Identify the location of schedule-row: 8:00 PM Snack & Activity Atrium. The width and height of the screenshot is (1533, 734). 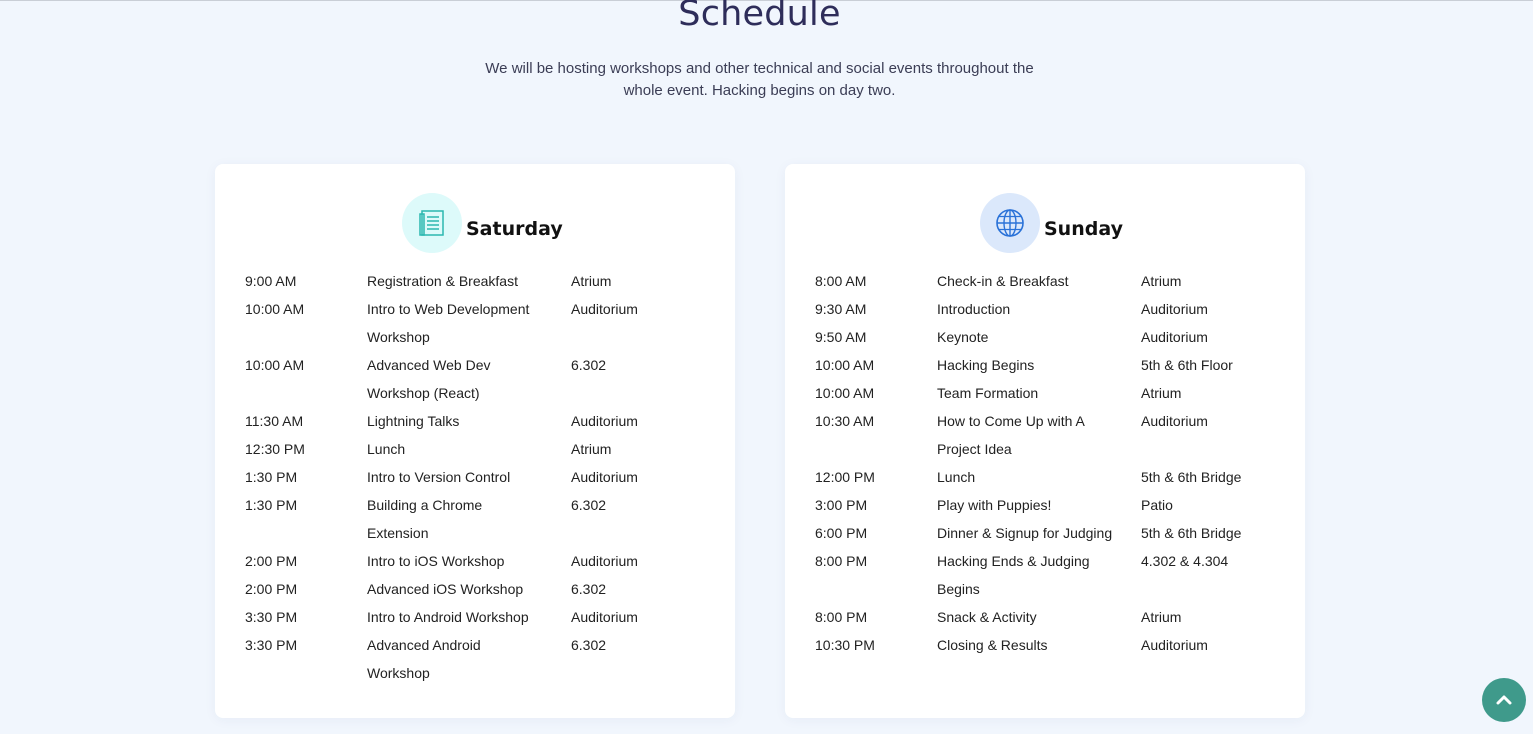
(1050, 617).